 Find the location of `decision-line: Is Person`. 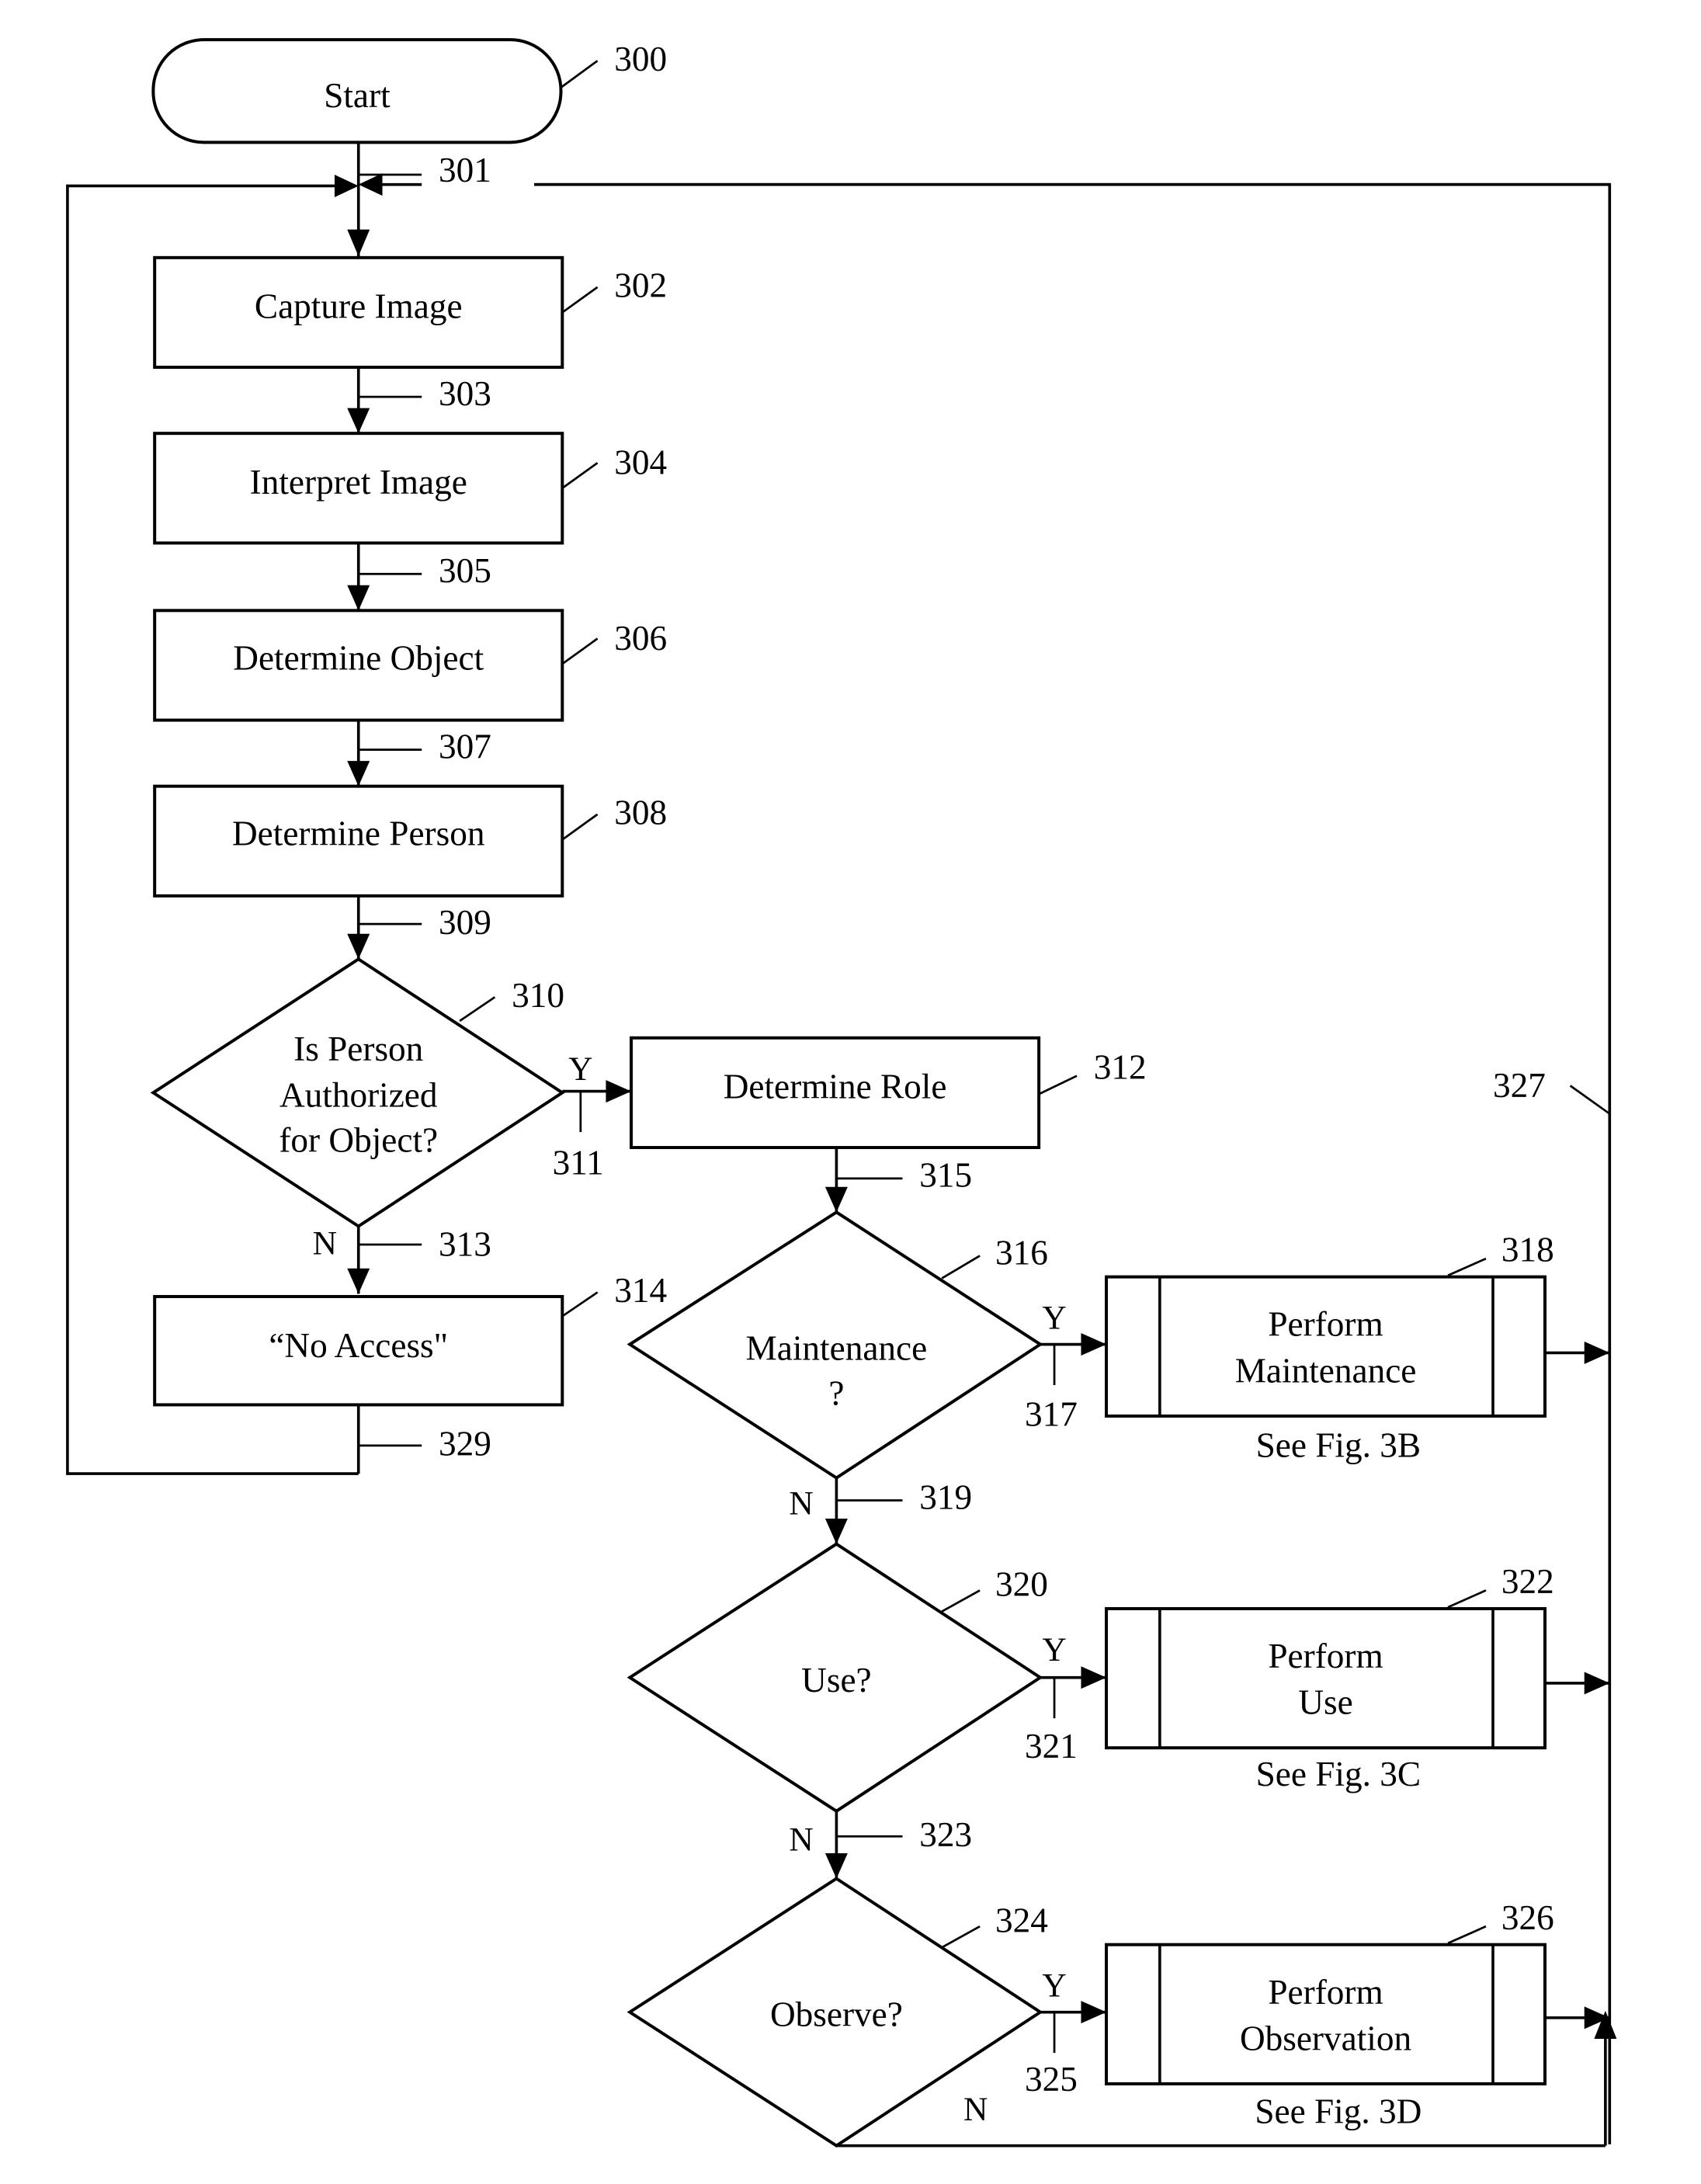

decision-line: Is Person is located at coordinates (358, 1049).